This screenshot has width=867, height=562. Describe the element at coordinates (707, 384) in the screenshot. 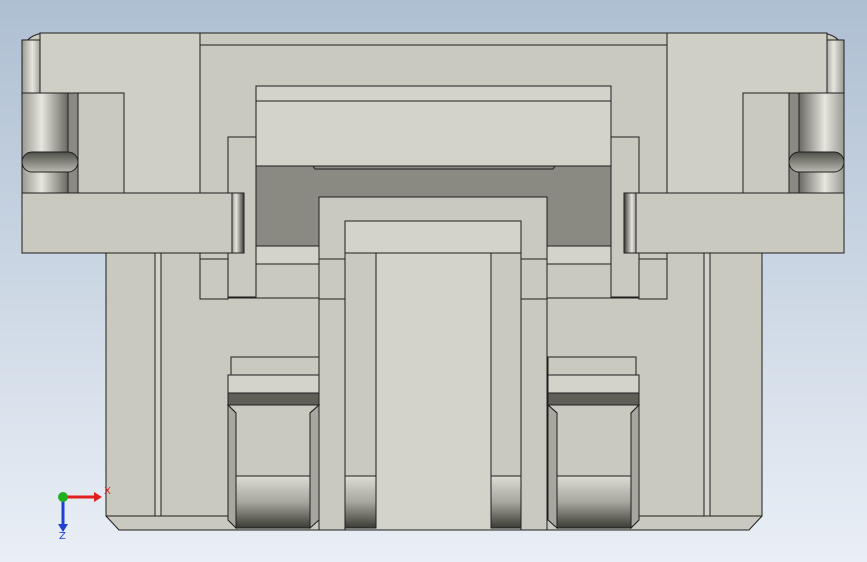

I see `right-column-line` at that location.